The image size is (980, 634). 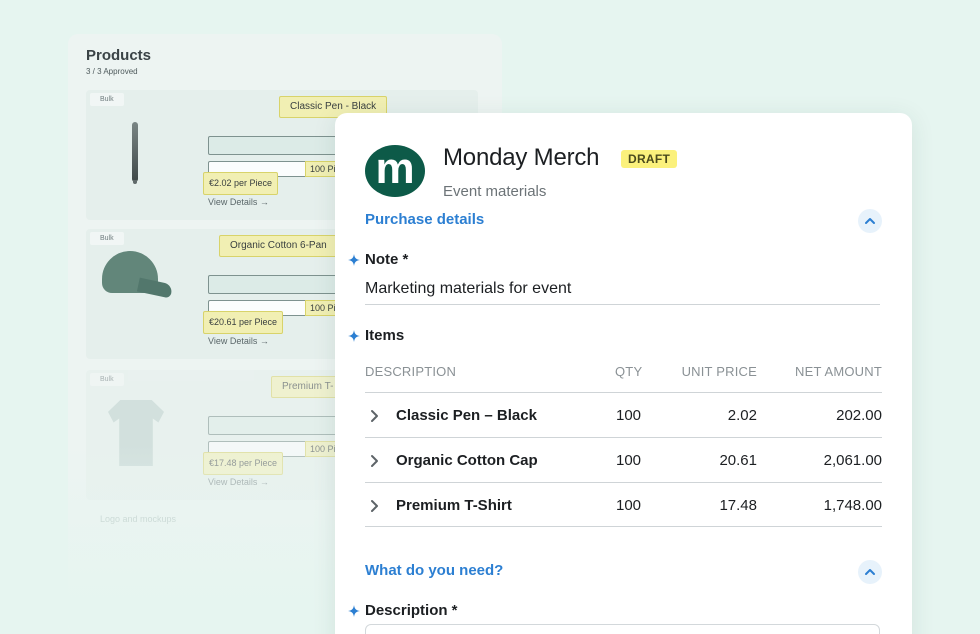 I want to click on price-per-piece: €20.61 per Piece, so click(x=243, y=322).